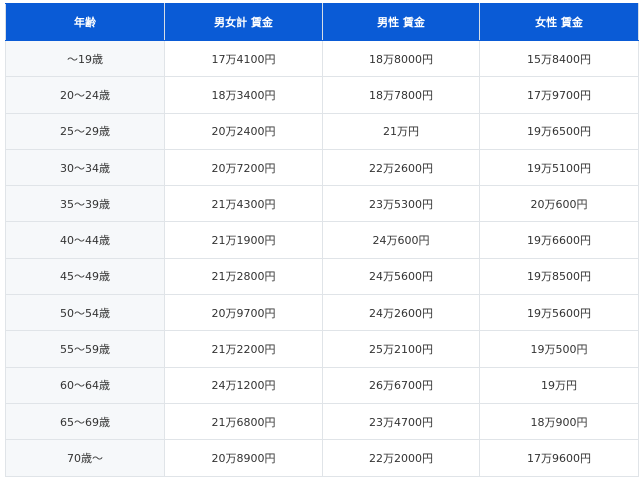  What do you see at coordinates (559, 421) in the screenshot?
I see `cell-female-wage: 18万900円` at bounding box center [559, 421].